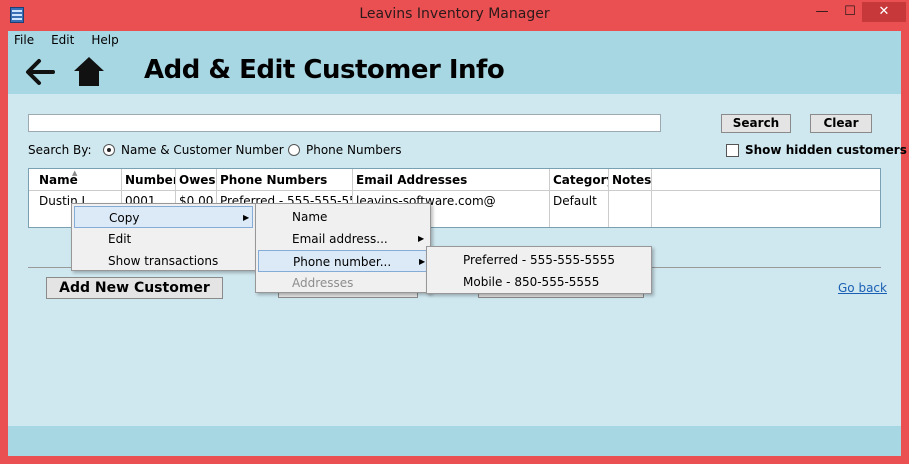 The height and width of the screenshot is (464, 909). What do you see at coordinates (884, 12) in the screenshot?
I see `close-button: ✕` at bounding box center [884, 12].